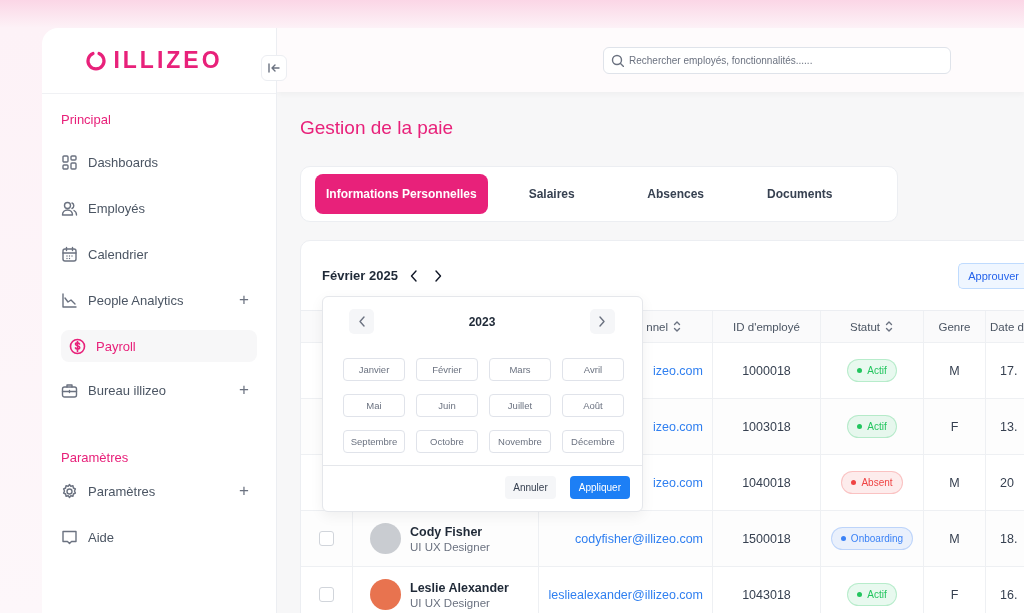  Describe the element at coordinates (593, 405) in the screenshot. I see `month-button: Août` at that location.